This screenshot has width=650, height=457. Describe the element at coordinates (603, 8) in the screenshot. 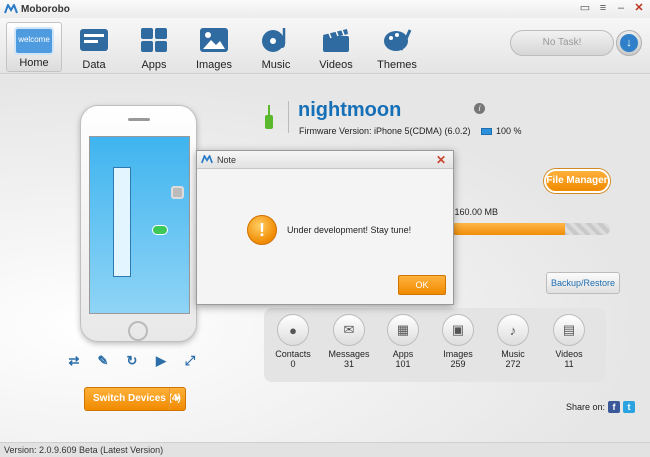

I see `menu-icon: ≡` at that location.